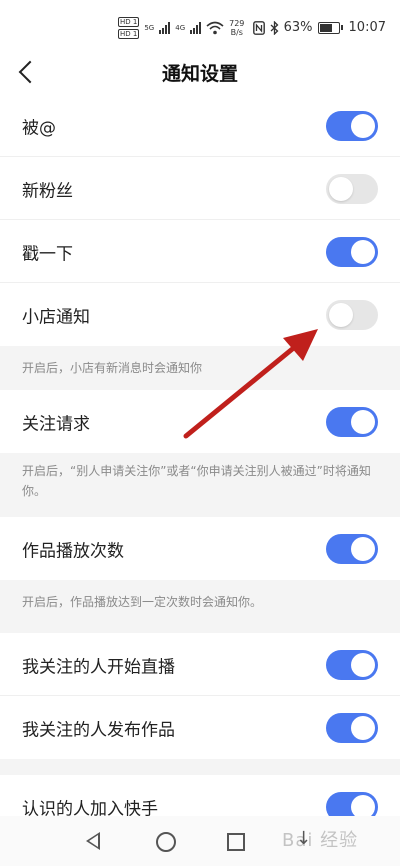  What do you see at coordinates (303, 838) in the screenshot?
I see `arrow-down-icon: ↓` at bounding box center [303, 838].